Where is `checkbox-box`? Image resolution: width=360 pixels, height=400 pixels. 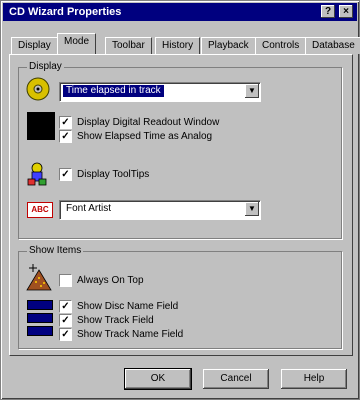
checkbox-box is located at coordinates (65, 280).